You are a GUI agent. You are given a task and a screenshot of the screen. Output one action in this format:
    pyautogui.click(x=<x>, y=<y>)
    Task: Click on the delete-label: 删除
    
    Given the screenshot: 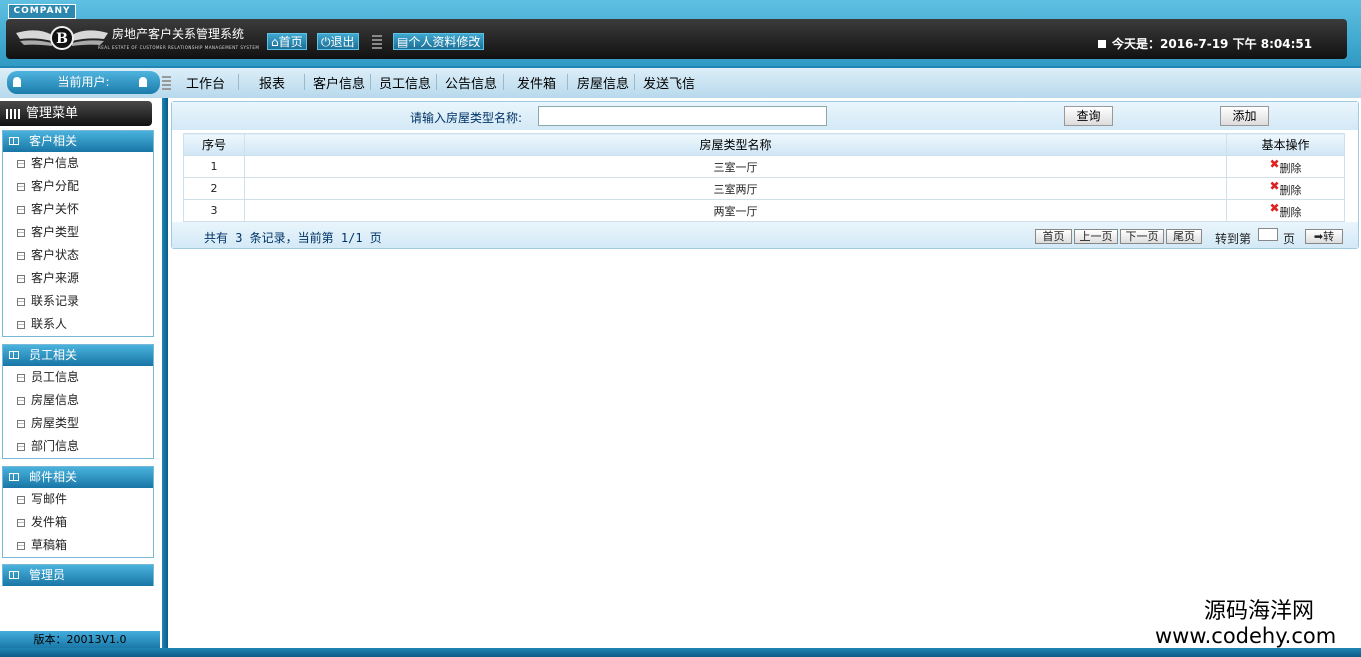 What is the action you would take?
    pyautogui.click(x=1290, y=168)
    